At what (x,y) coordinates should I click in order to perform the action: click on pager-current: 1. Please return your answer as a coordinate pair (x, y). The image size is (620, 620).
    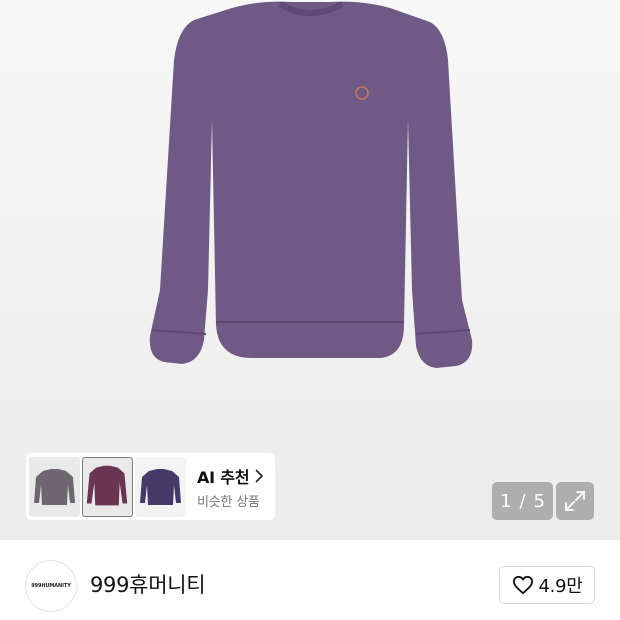
    Looking at the image, I should click on (506, 501).